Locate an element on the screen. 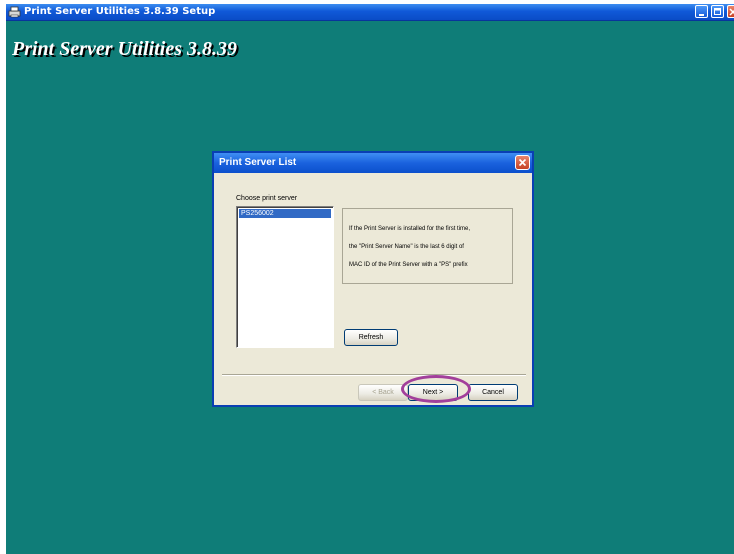 The height and width of the screenshot is (554, 734). maximize-icon is located at coordinates (717, 11).